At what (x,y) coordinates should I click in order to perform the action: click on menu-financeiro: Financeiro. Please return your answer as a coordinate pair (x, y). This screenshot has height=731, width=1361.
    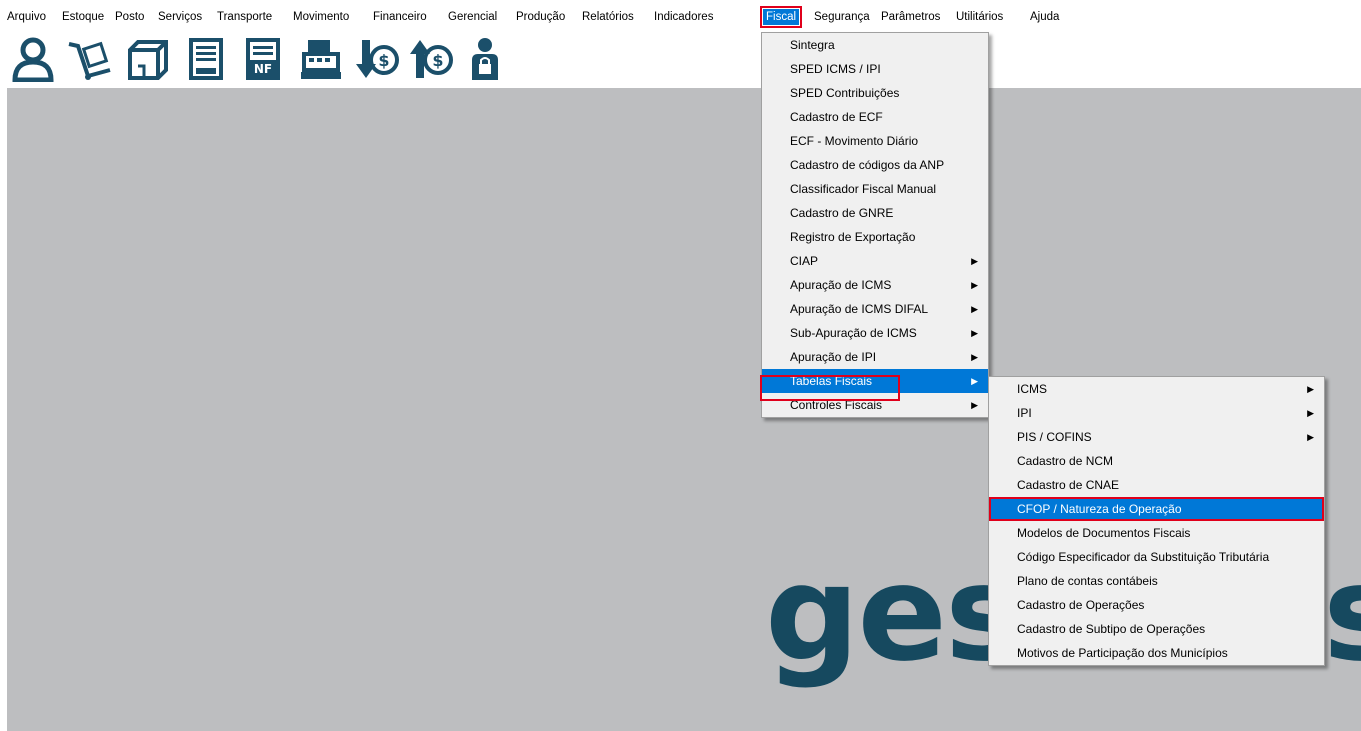
    Looking at the image, I should click on (400, 17).